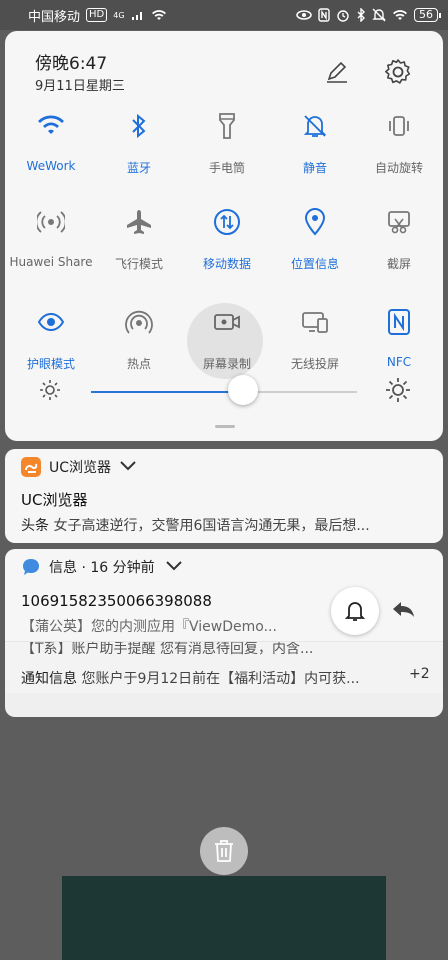 The height and width of the screenshot is (960, 448). Describe the element at coordinates (31, 567) in the screenshot. I see `message-icon` at that location.